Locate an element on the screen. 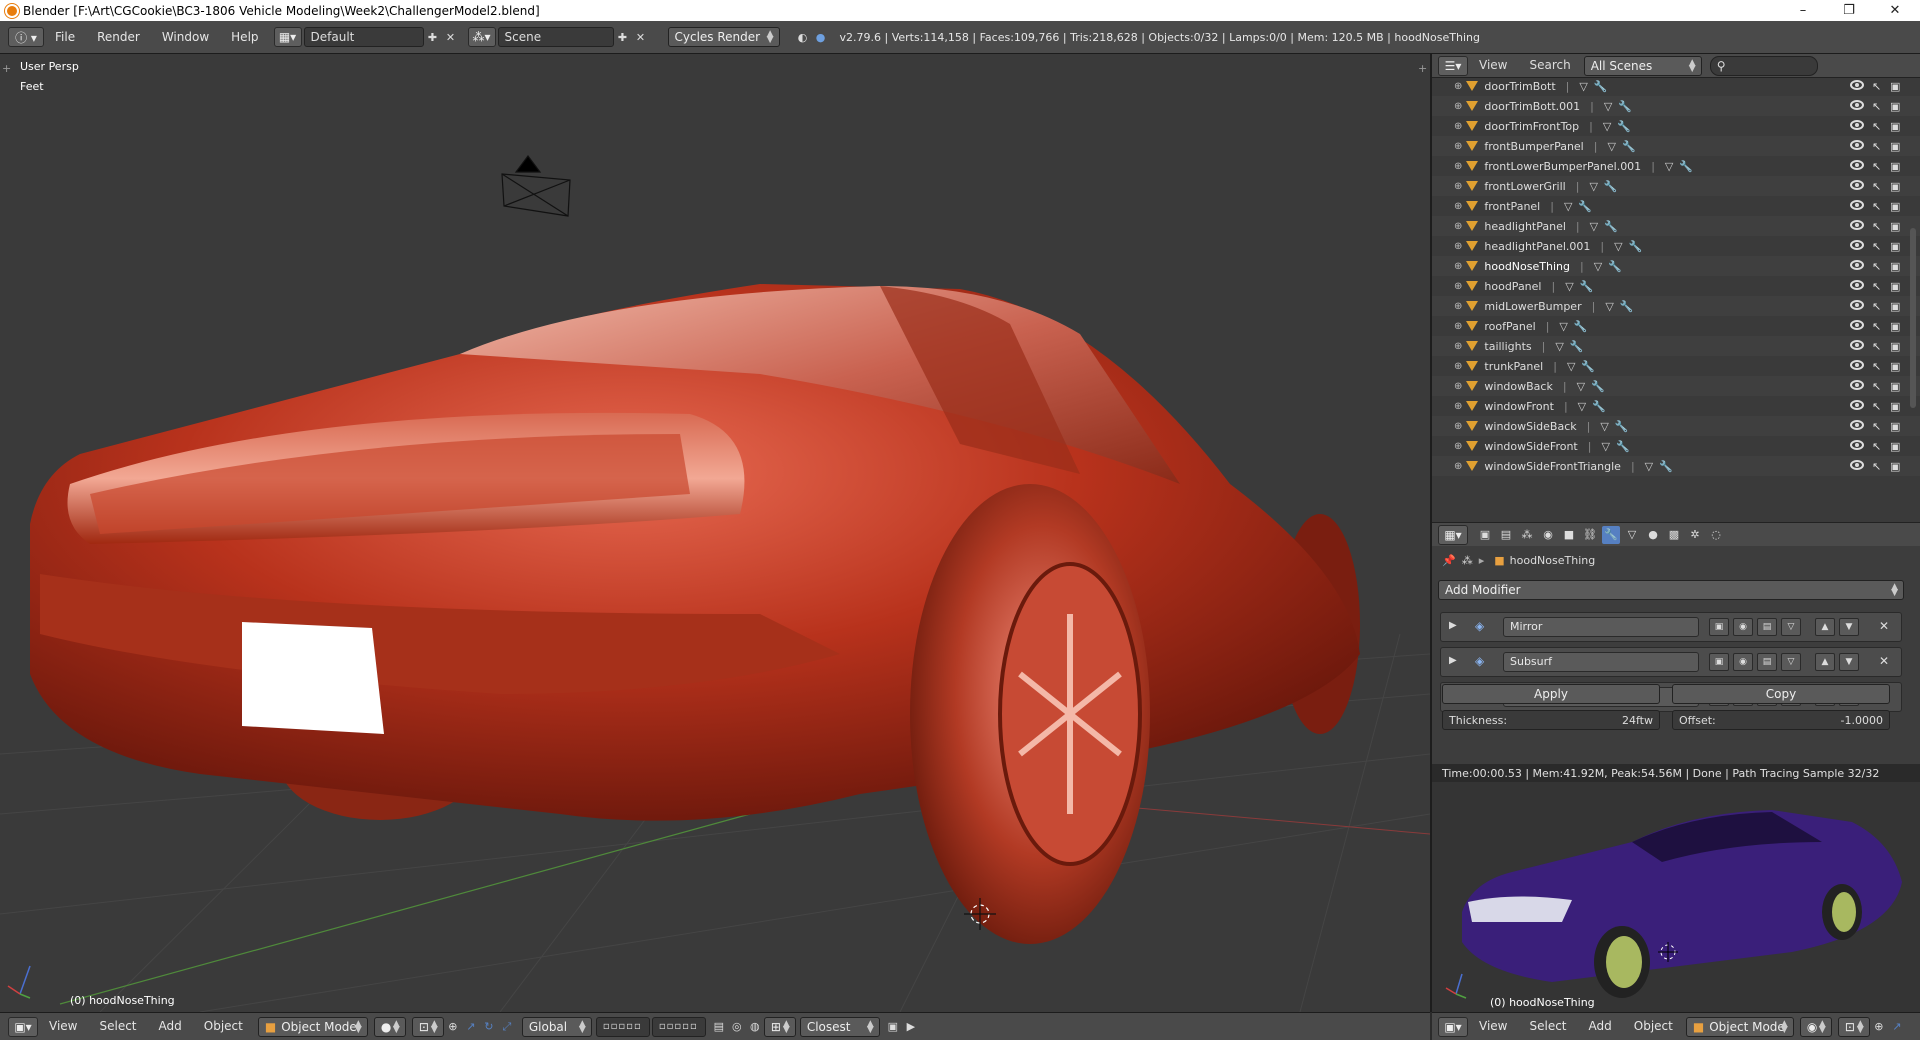 The width and height of the screenshot is (1920, 1040). remove-layout-icon: ✕ is located at coordinates (451, 37).